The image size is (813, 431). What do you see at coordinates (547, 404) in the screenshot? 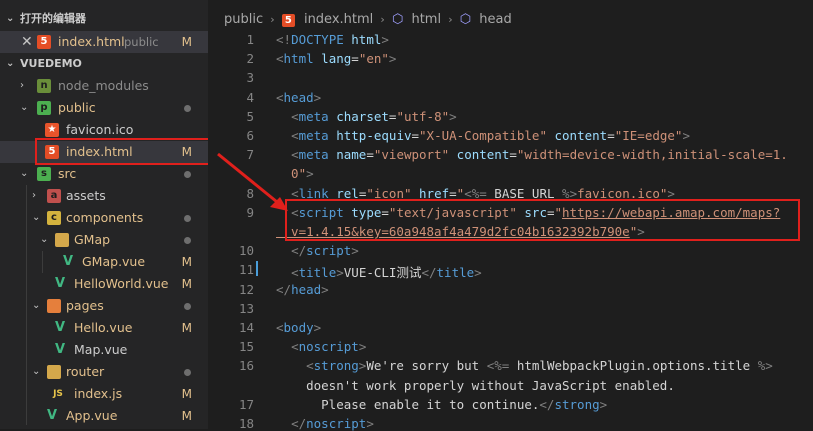
I see `code-token: </` at bounding box center [547, 404].